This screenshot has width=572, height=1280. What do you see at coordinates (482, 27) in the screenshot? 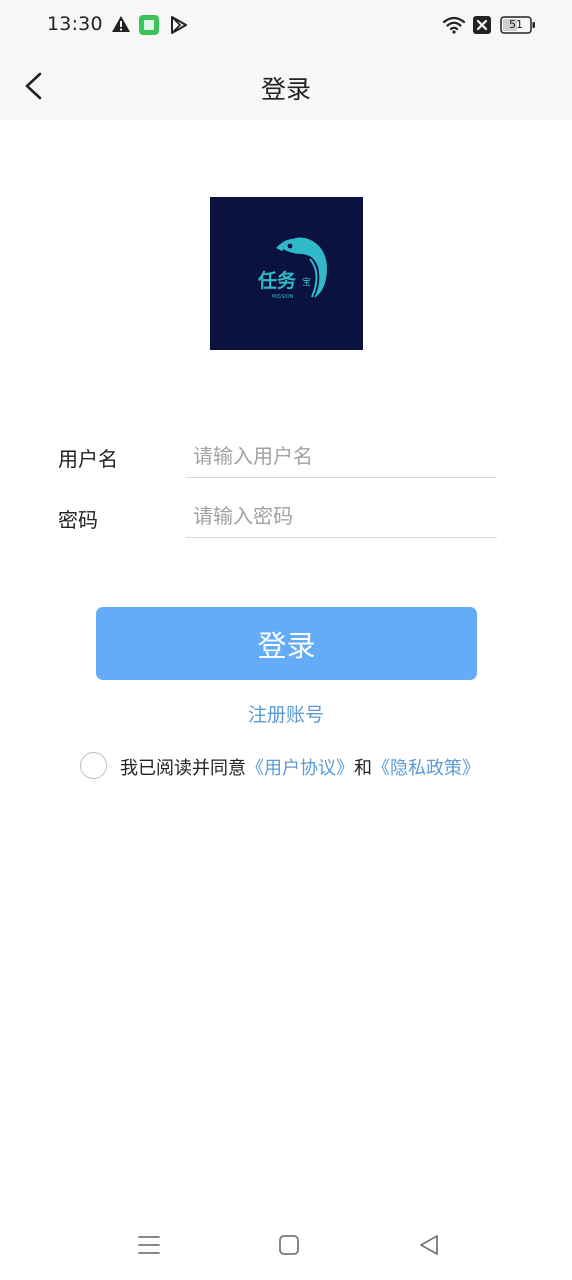
I see `sim-blocked-icon` at bounding box center [482, 27].